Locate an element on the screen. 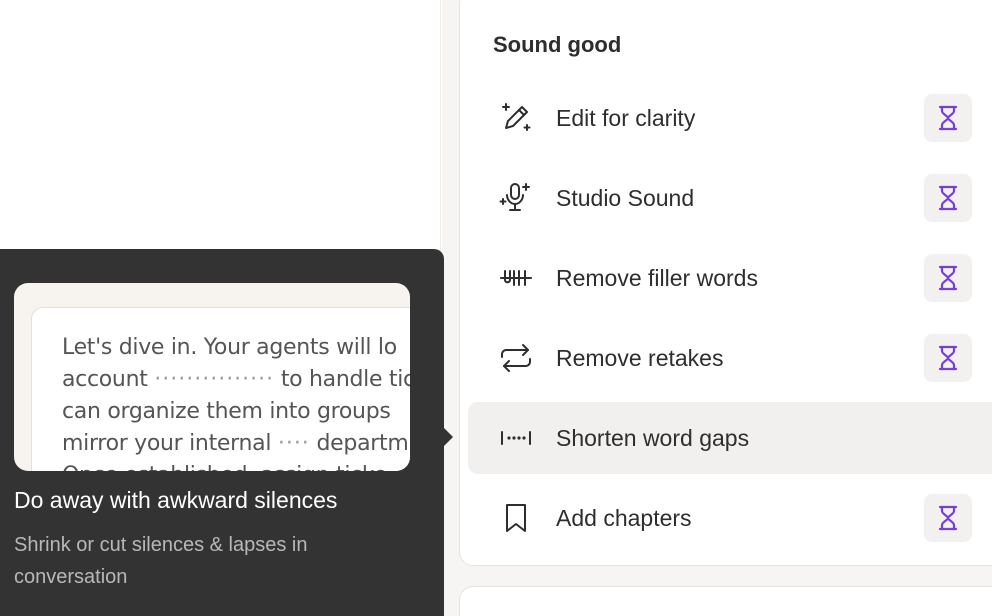  bookmark-icon is located at coordinates (516, 518).